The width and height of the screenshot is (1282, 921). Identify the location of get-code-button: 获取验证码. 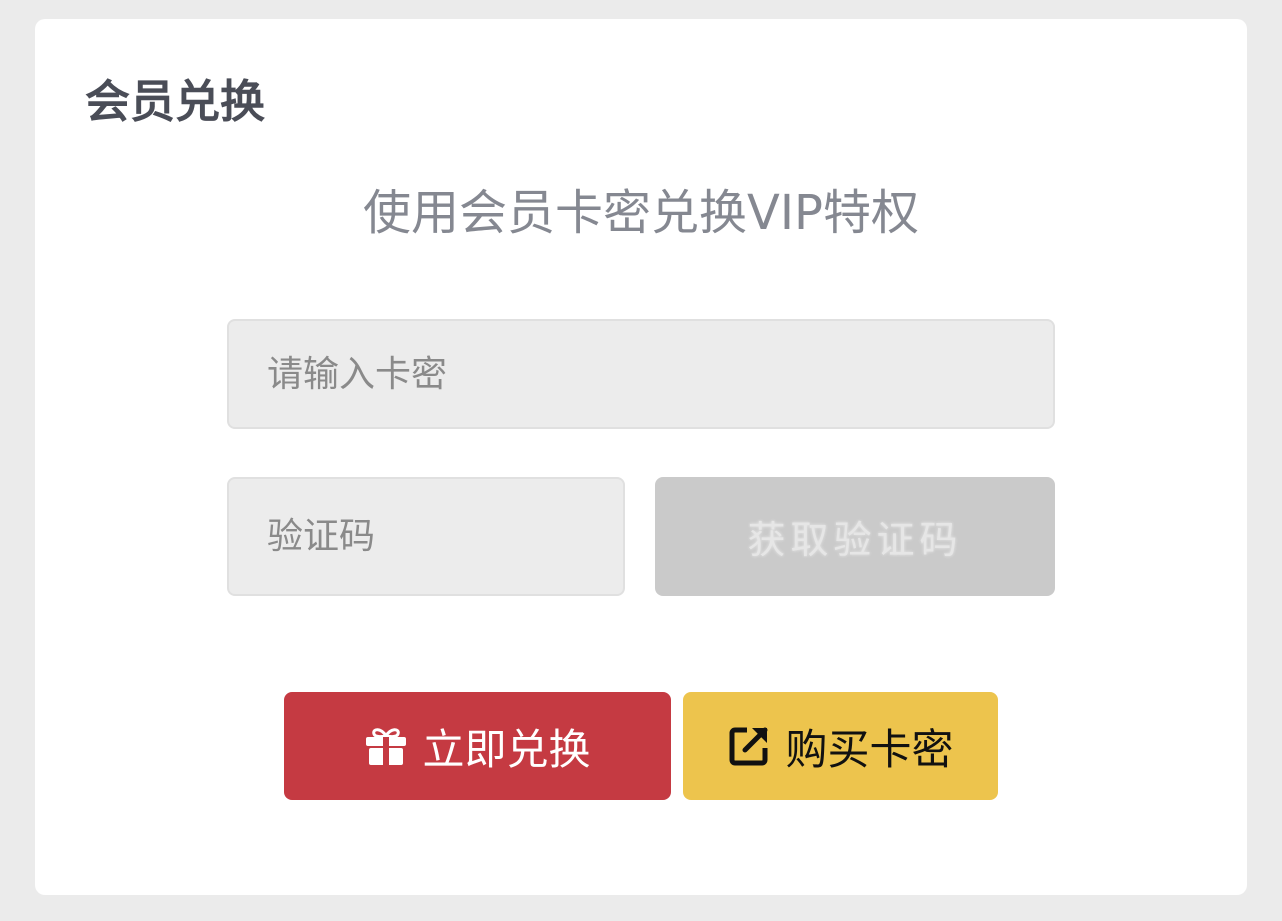
(855, 536).